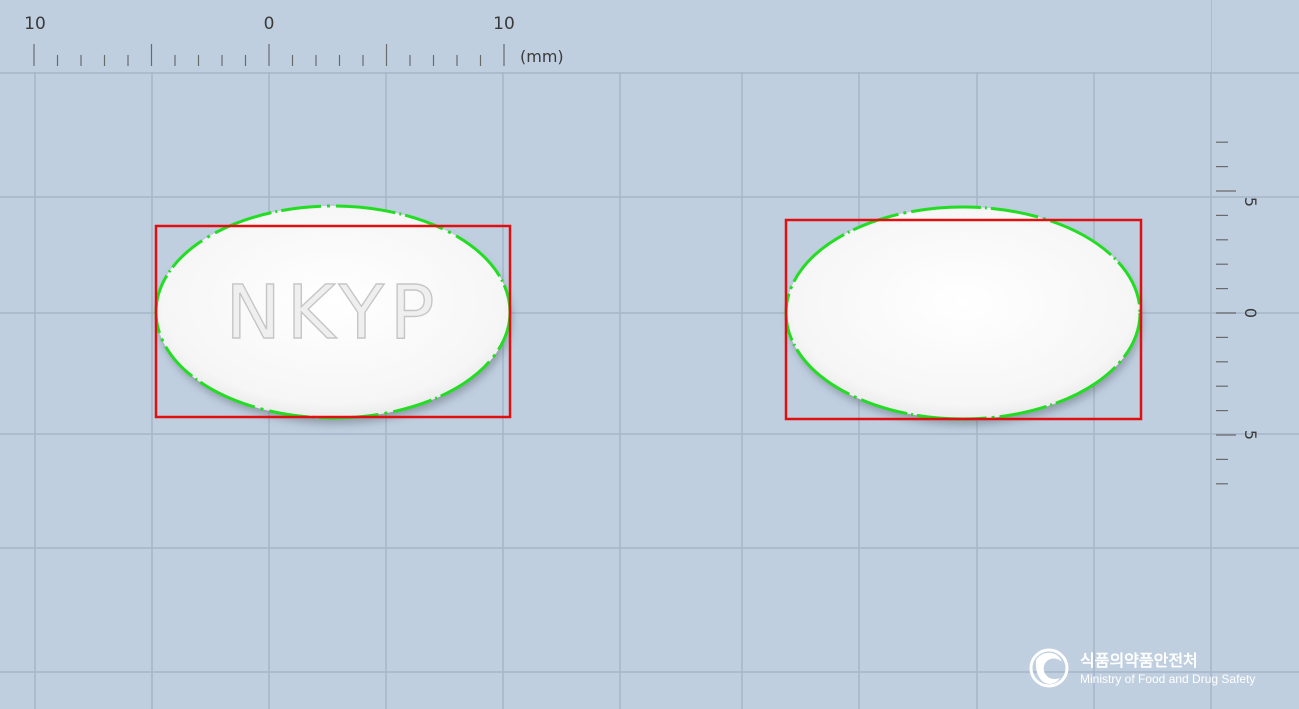 The width and height of the screenshot is (1299, 709). I want to click on top-ruler-label-zero: 0, so click(269, 24).